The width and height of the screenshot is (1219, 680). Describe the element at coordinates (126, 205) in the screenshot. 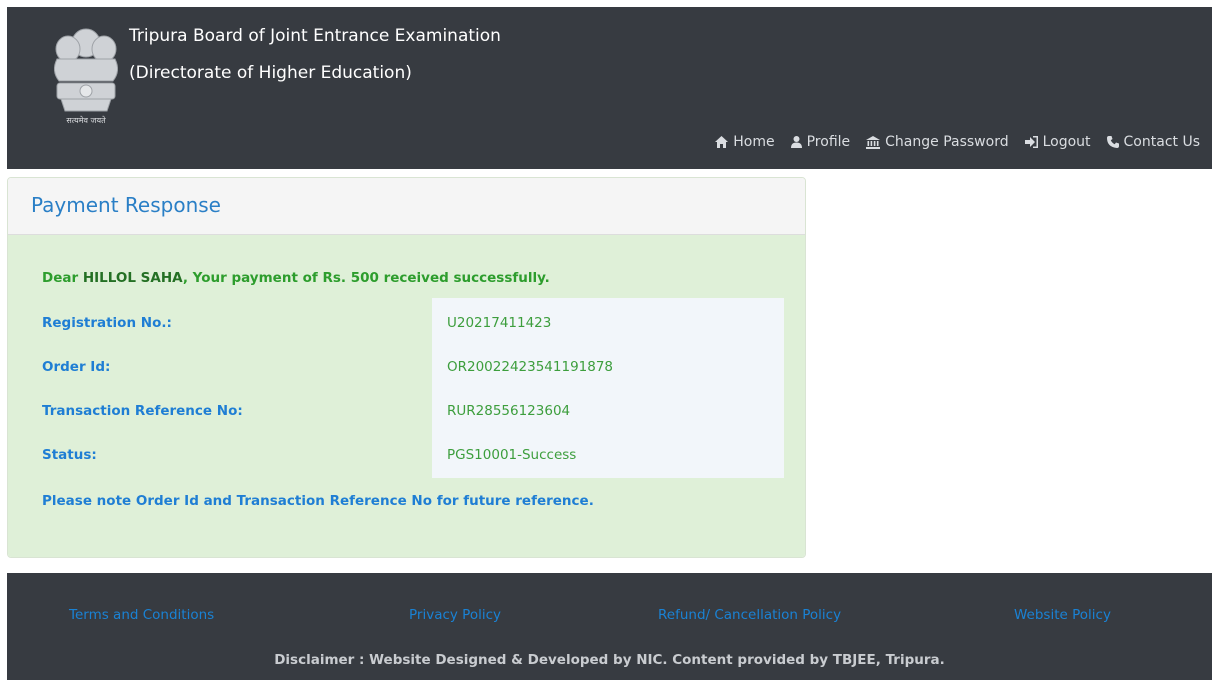

I see `panel-title: Payment Response` at that location.